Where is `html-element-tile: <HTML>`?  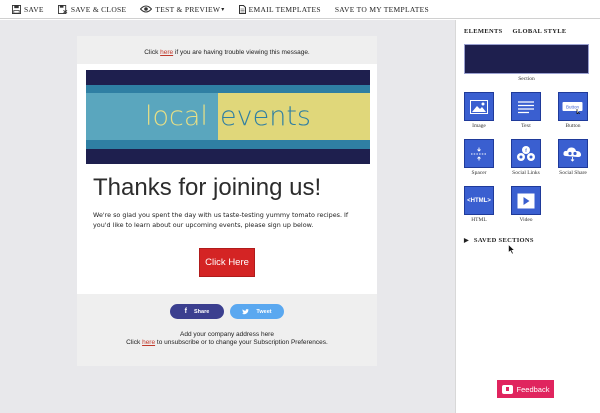 html-element-tile: <HTML> is located at coordinates (479, 200).